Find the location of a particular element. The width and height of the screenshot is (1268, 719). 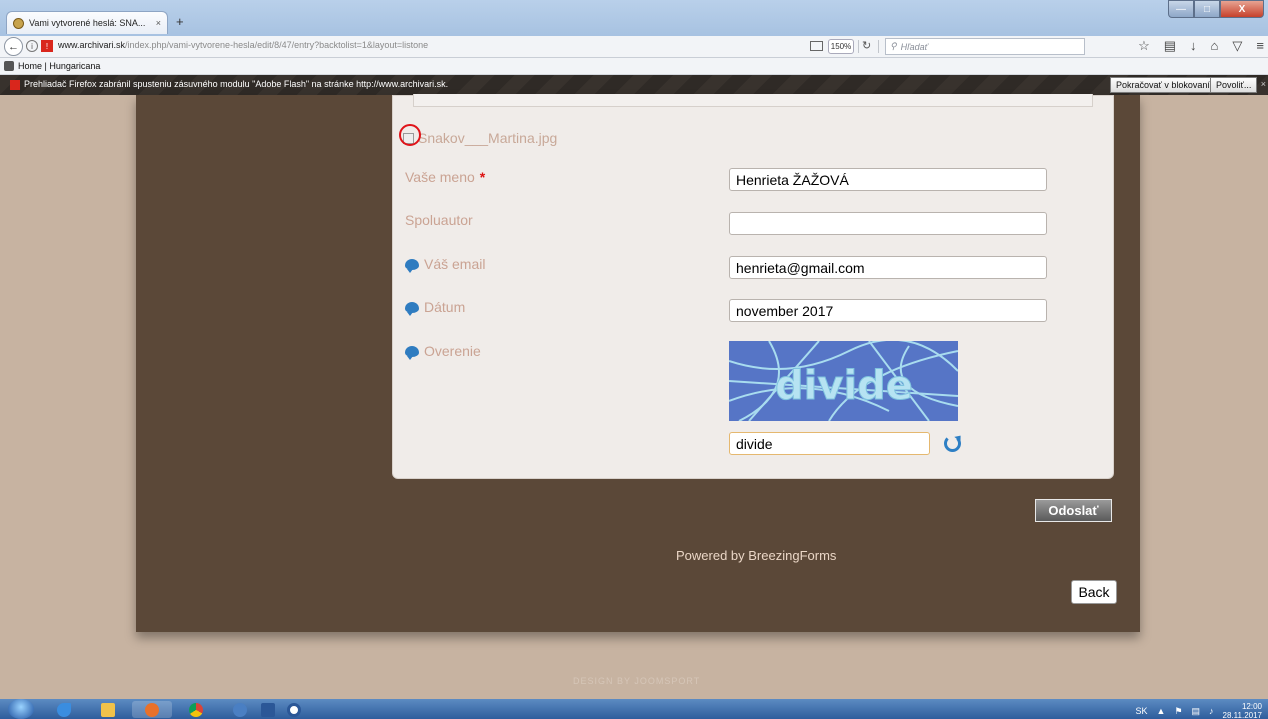

back-button: Back is located at coordinates (1094, 592).